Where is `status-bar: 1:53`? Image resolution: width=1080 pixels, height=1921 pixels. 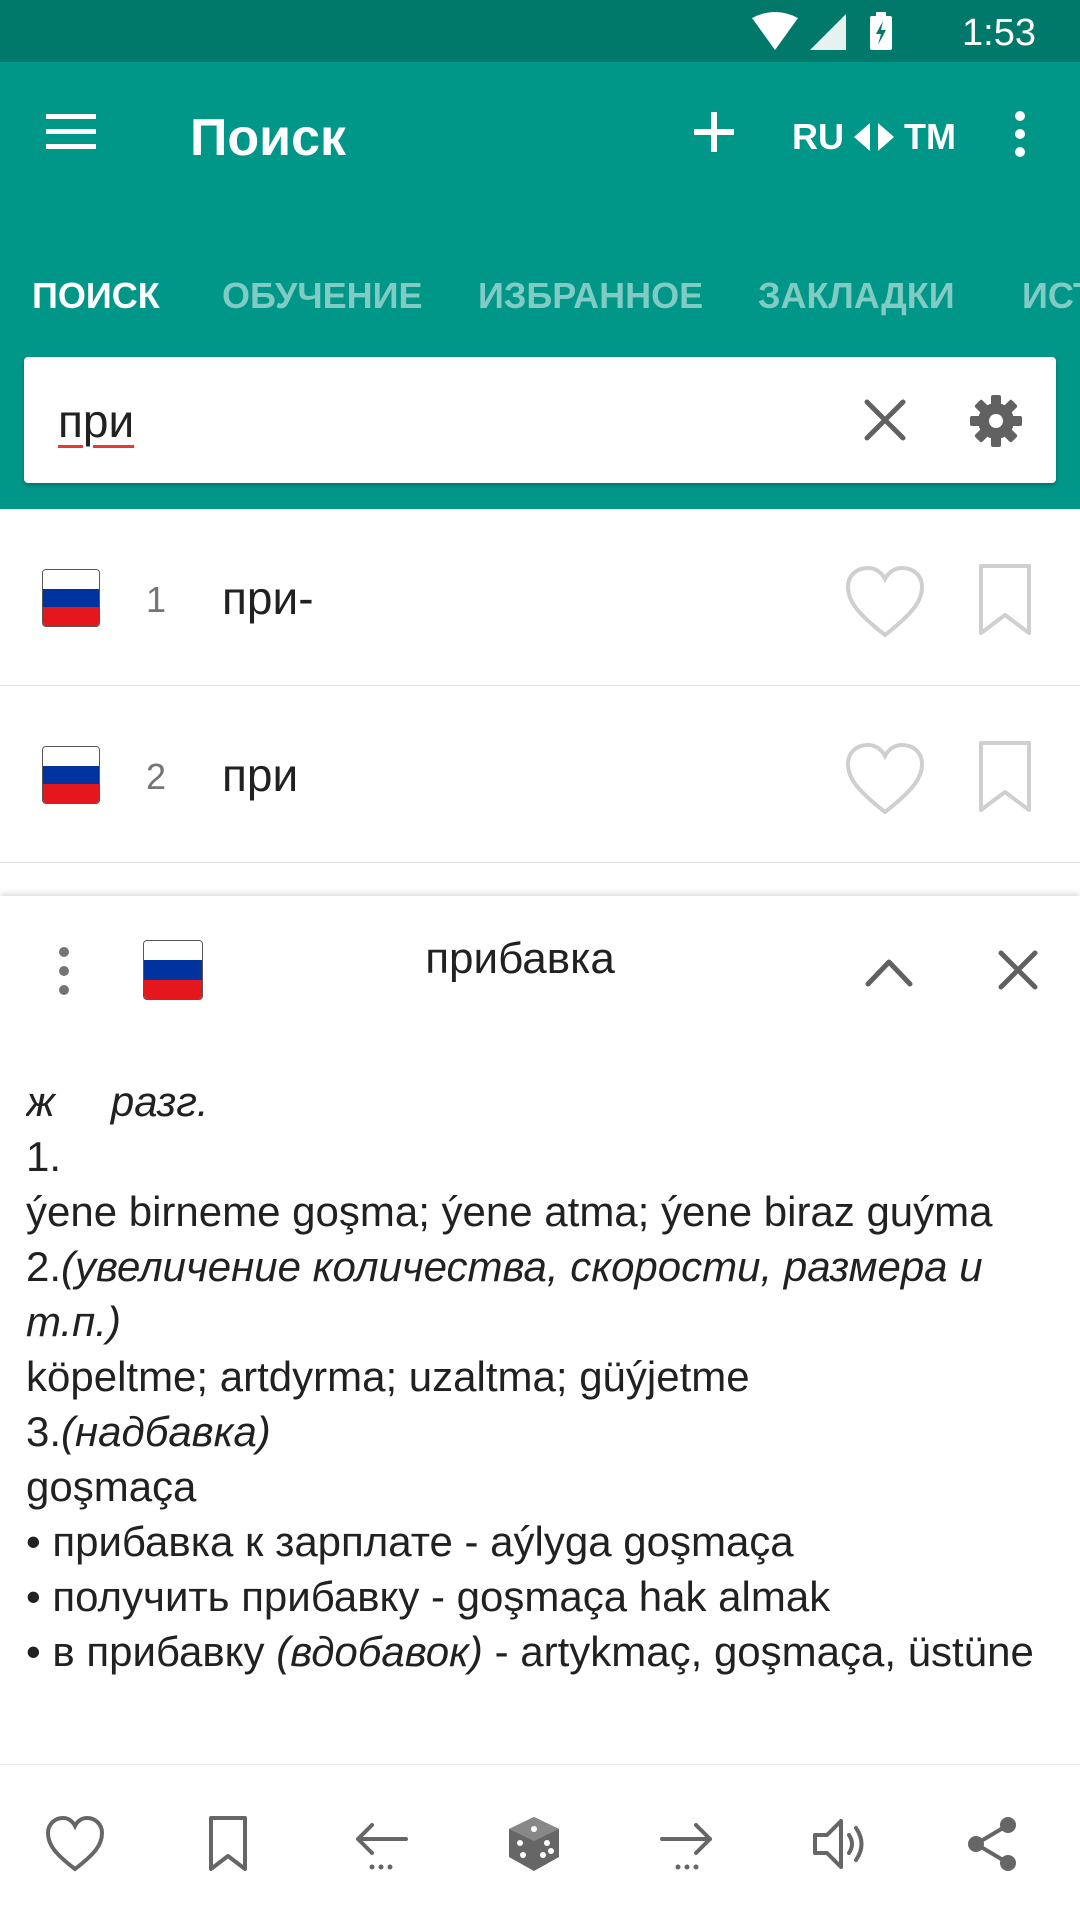 status-bar: 1:53 is located at coordinates (540, 31).